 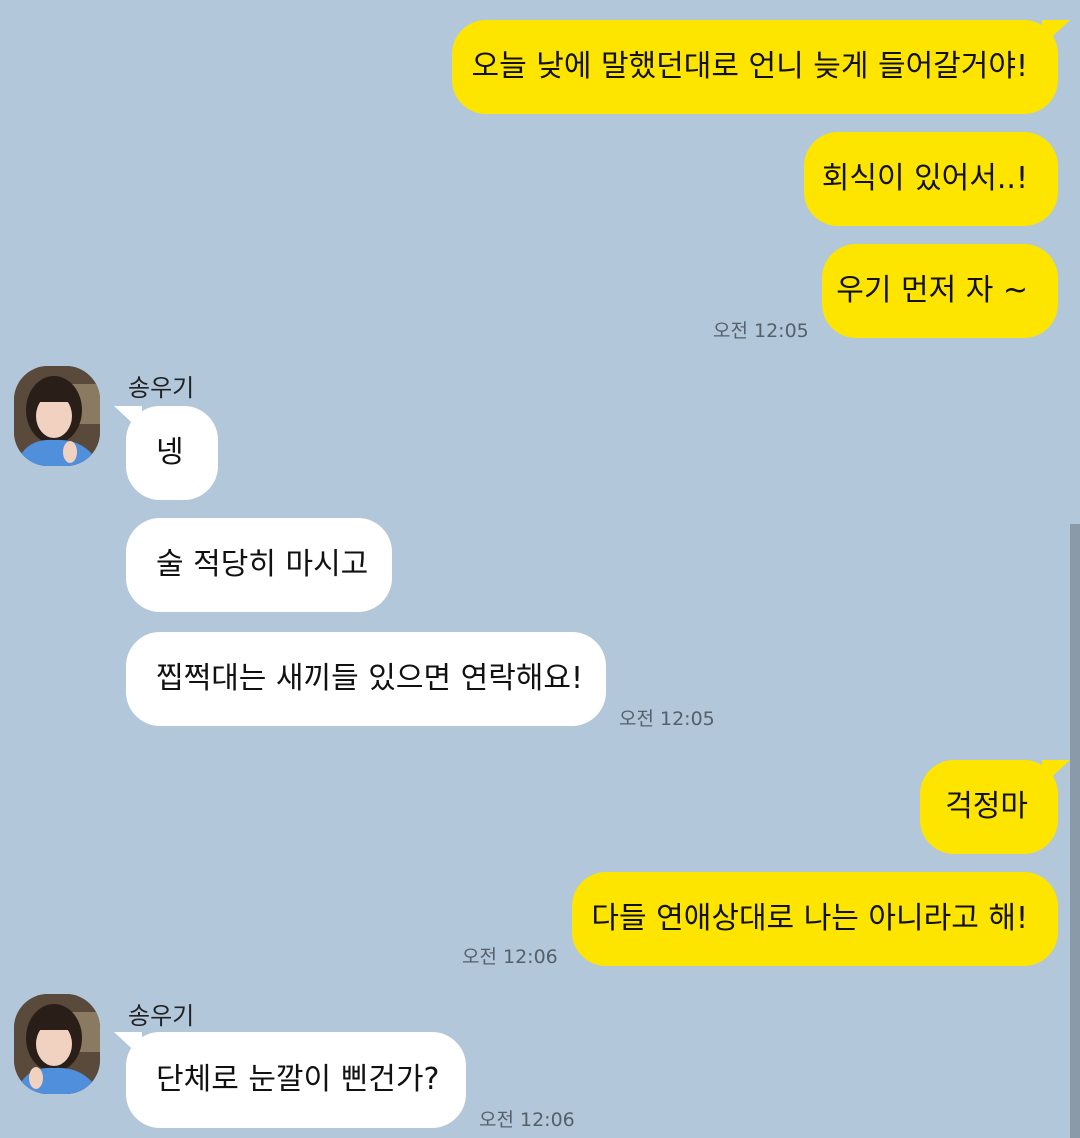 I want to click on message-text: 단체로 눈깔이 삔건가?, so click(x=298, y=1079).